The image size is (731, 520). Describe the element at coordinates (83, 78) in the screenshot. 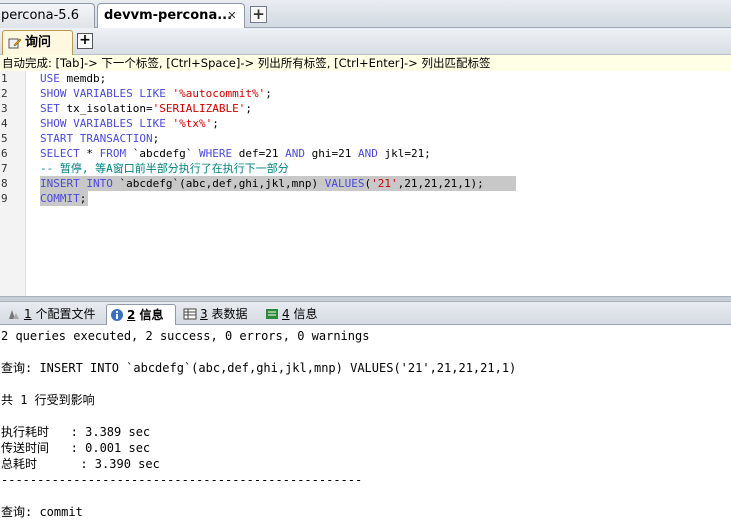

I see `code-token: memdb;` at that location.